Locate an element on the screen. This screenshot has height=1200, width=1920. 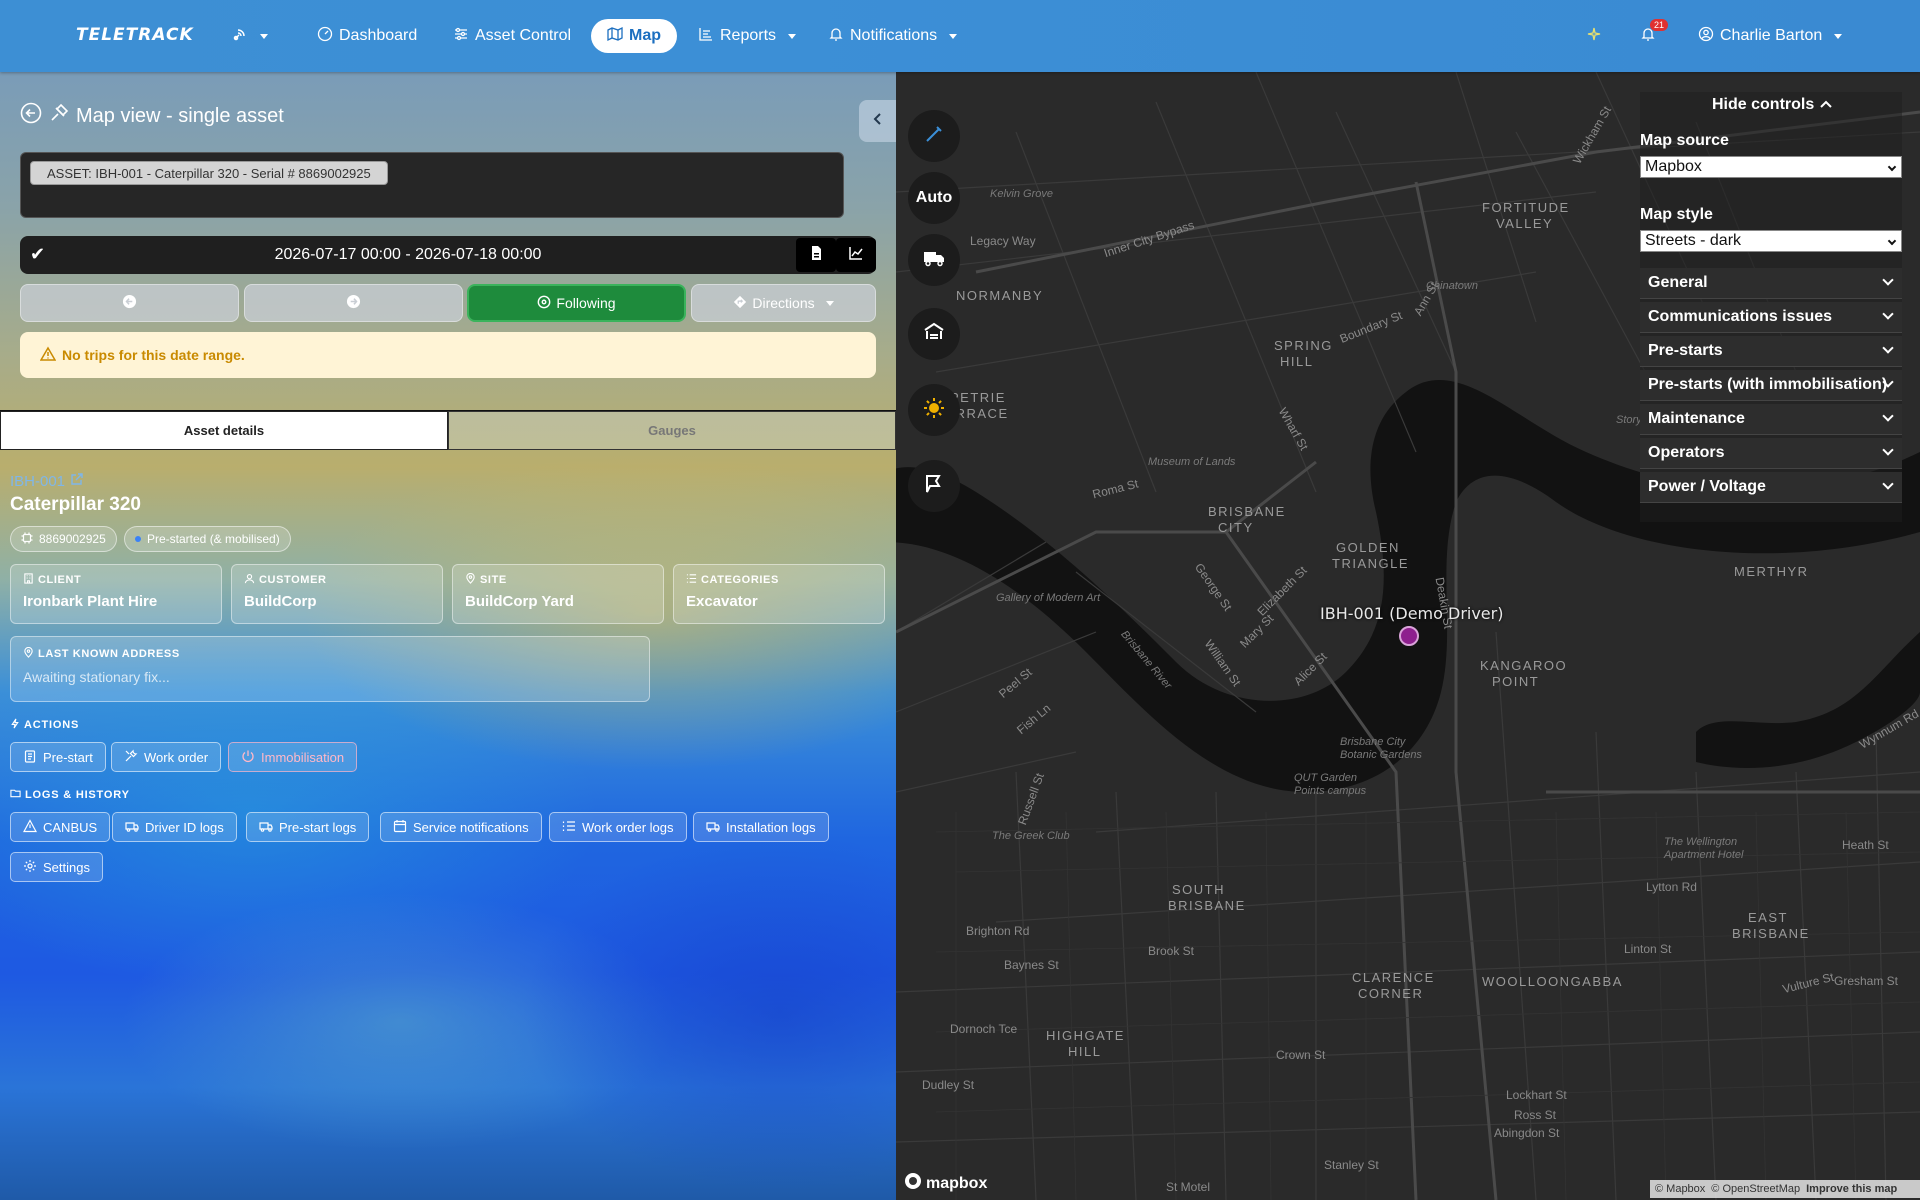
nav-reports: Reports is located at coordinates (747, 36).